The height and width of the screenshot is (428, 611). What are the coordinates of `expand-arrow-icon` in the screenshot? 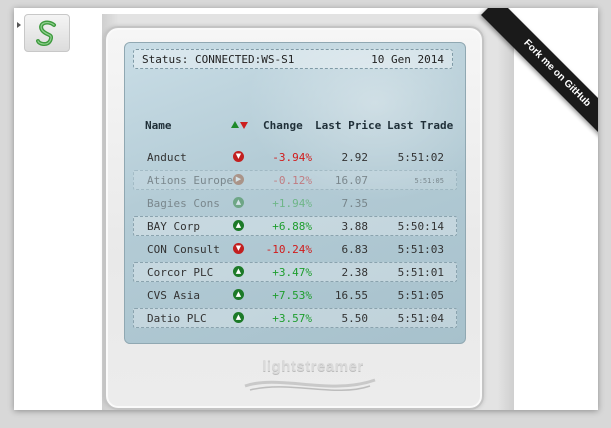 It's located at (19, 25).